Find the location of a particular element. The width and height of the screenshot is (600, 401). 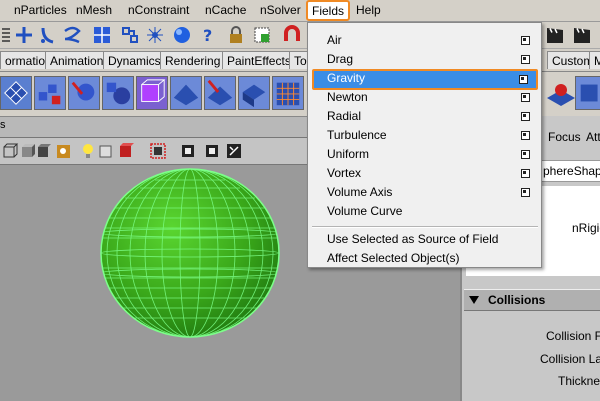

help-question-icon: ? is located at coordinates (208, 35).